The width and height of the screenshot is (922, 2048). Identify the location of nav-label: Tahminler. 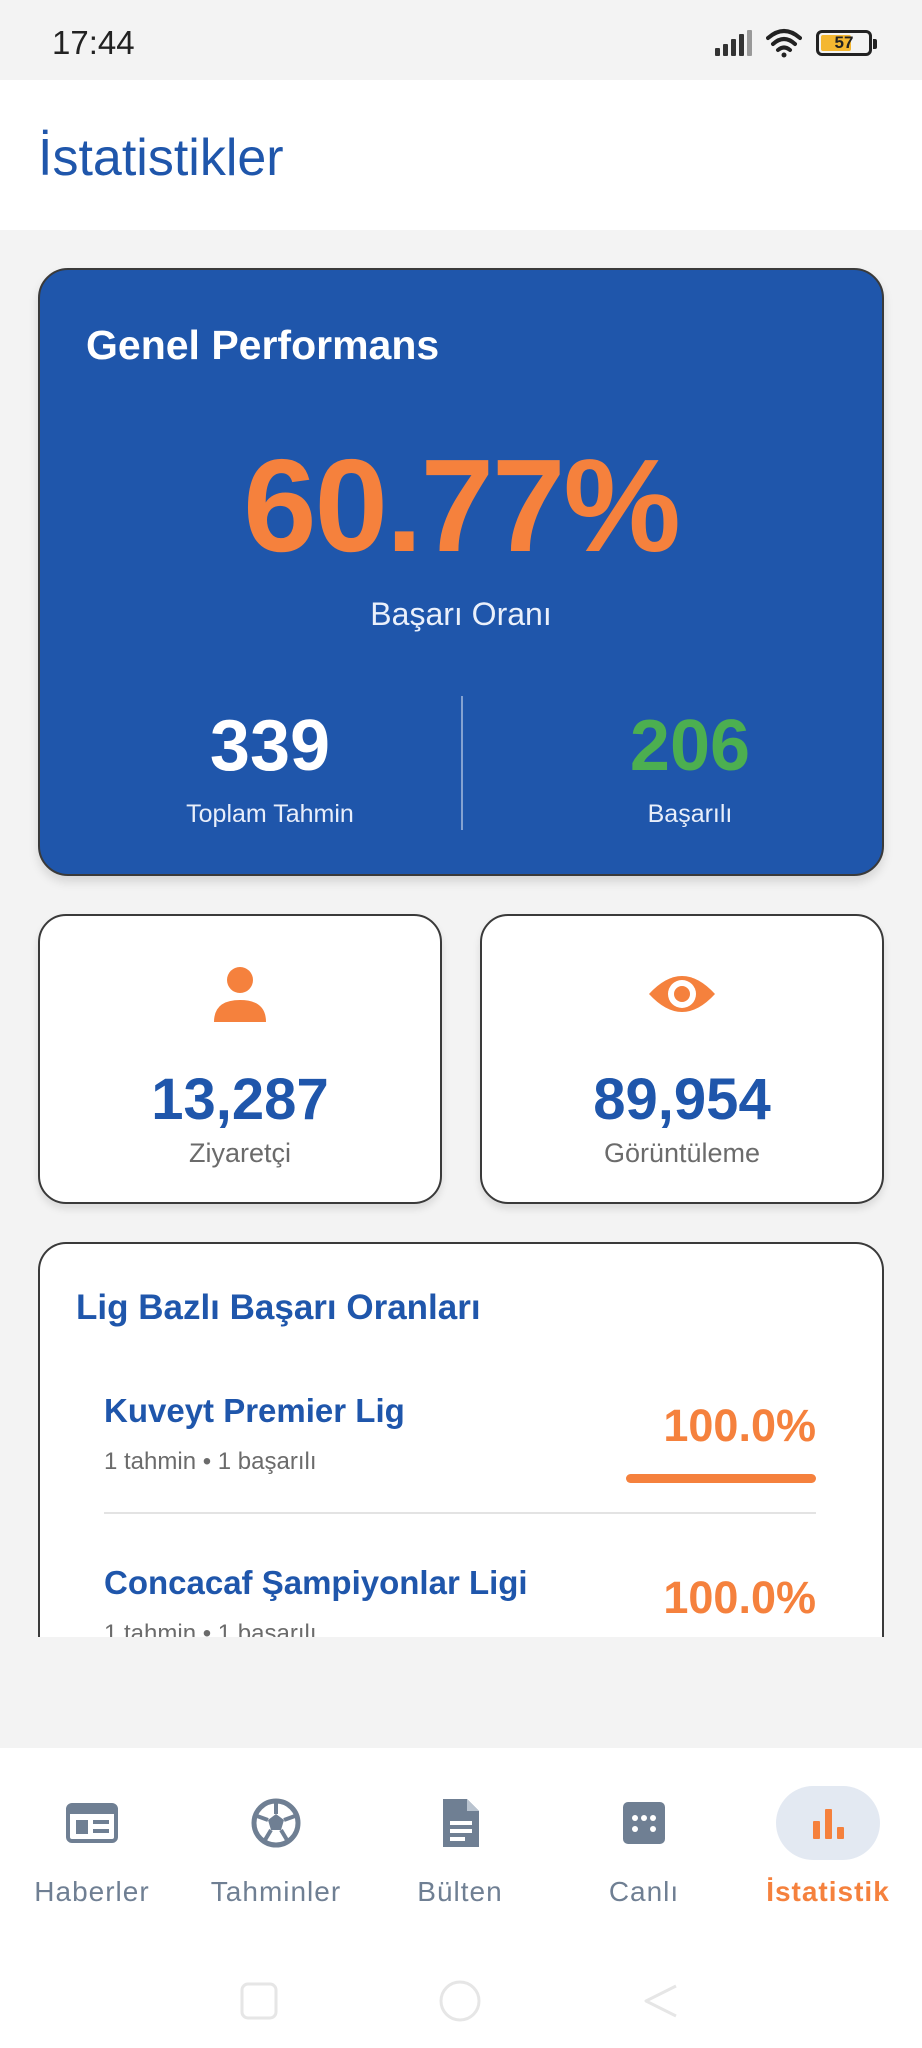
(276, 1891).